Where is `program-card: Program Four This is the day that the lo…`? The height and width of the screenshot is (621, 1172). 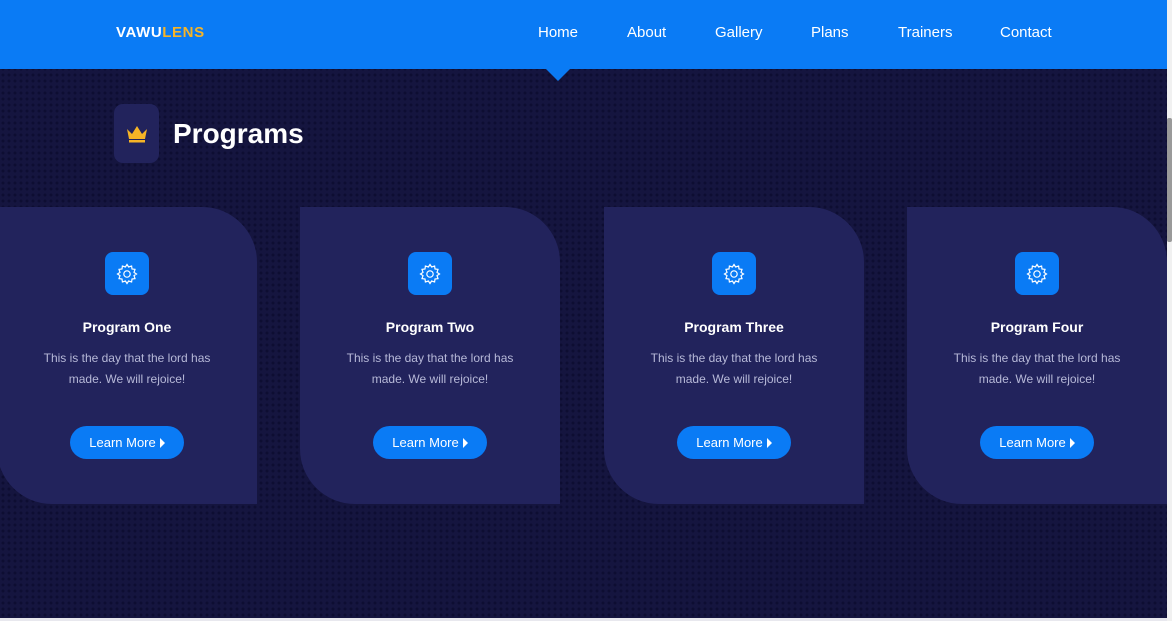 program-card: Program Four This is the day that the lo… is located at coordinates (1037, 355).